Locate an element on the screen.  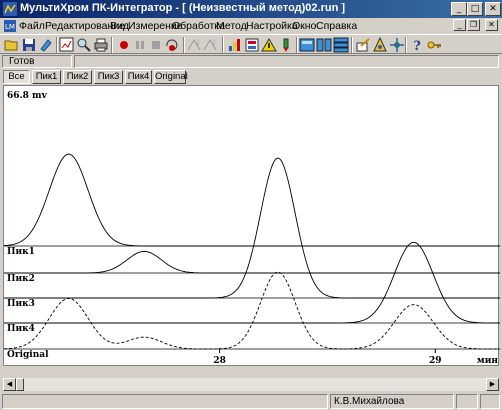
svg-text: LM is located at coordinates (10, 27).